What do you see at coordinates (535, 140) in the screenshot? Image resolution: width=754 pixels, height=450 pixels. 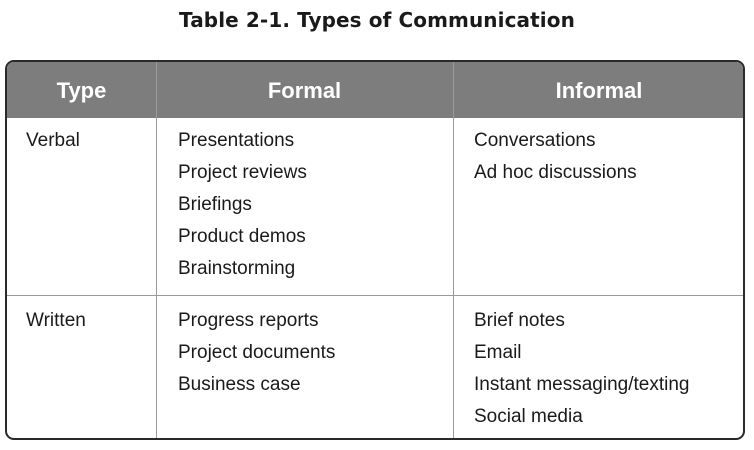 I see `list-item: Conversations` at bounding box center [535, 140].